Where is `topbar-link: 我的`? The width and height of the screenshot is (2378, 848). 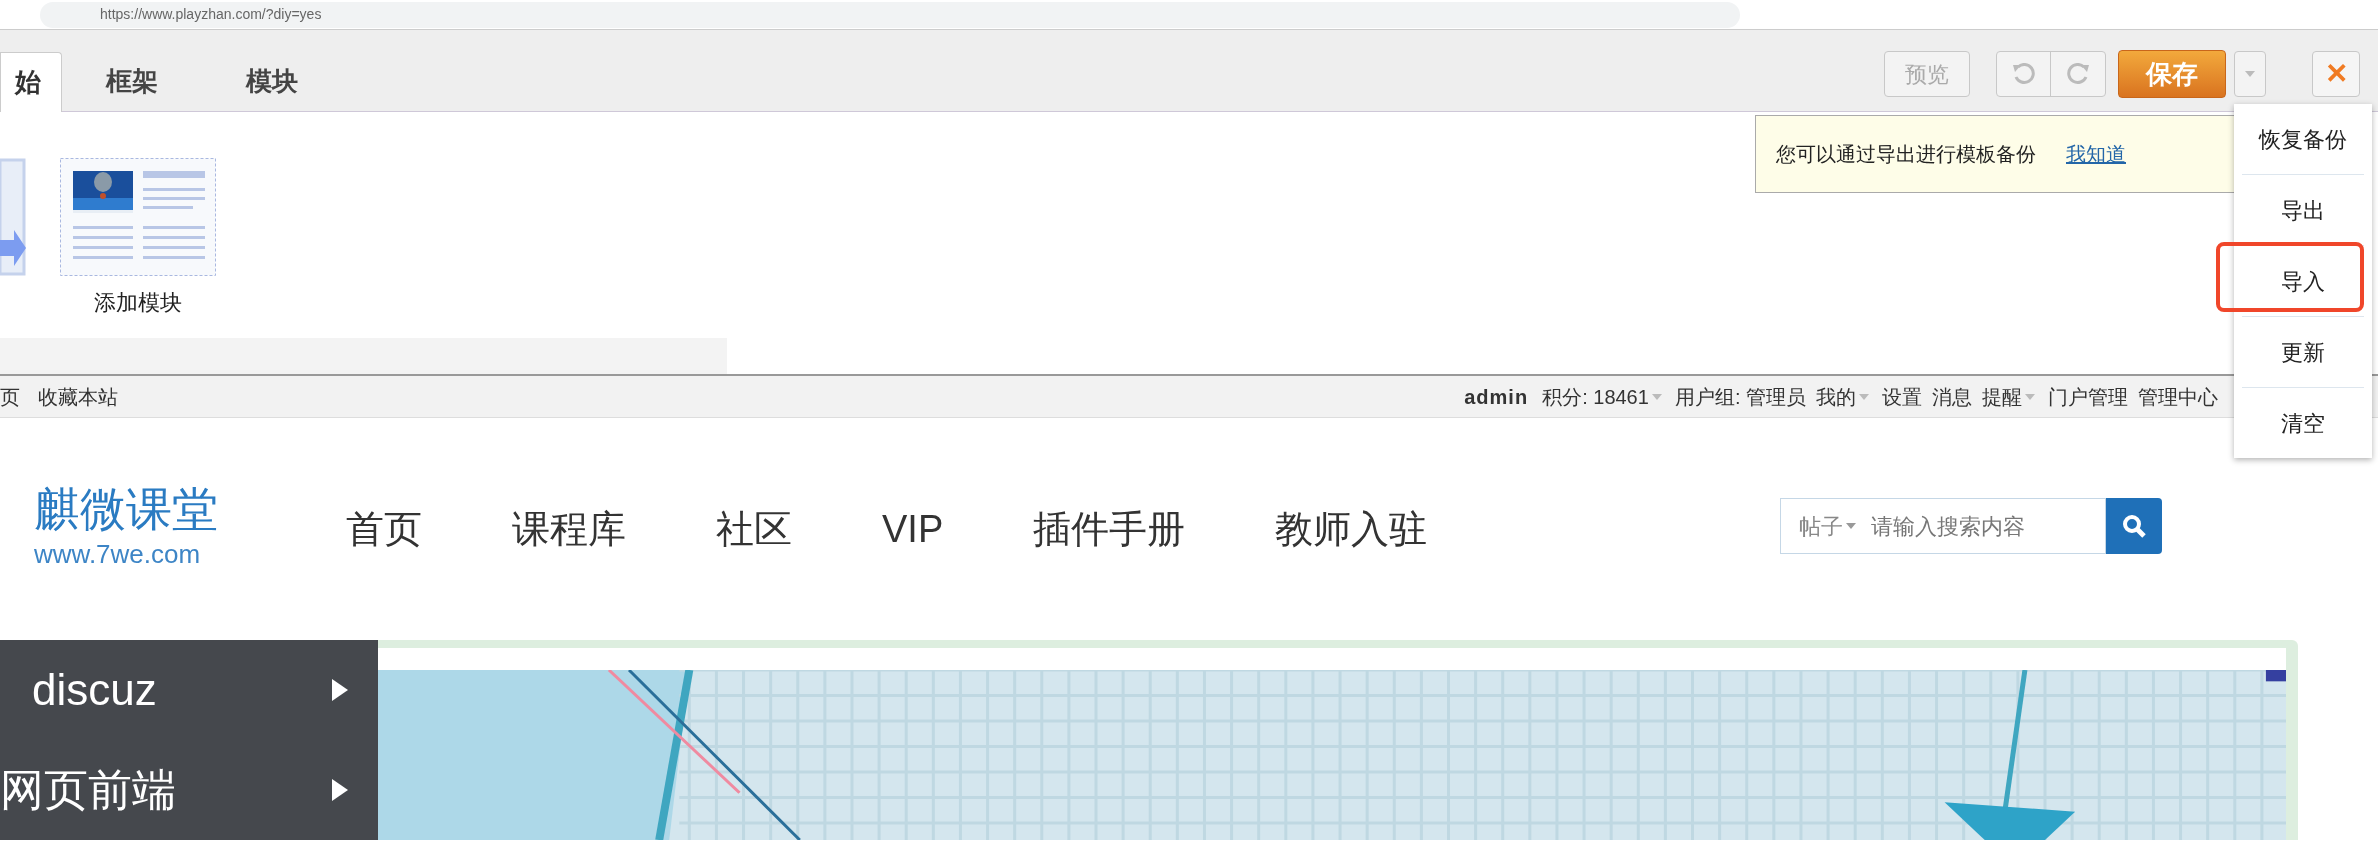
topbar-link: 我的 is located at coordinates (1836, 396).